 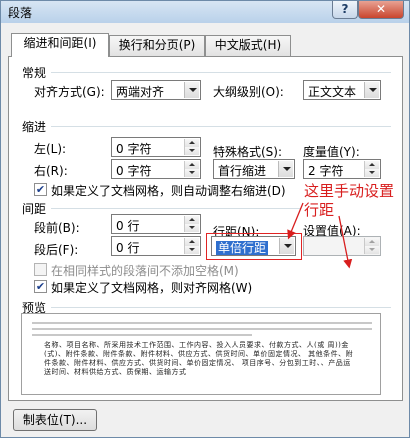 What do you see at coordinates (60, 45) in the screenshot?
I see `tab-indents-spacing: 缩进和间距(I)` at bounding box center [60, 45].